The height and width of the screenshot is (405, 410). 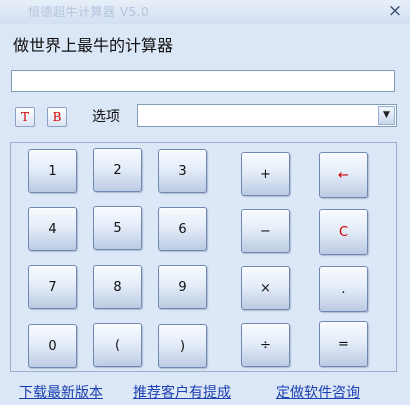 What do you see at coordinates (182, 229) in the screenshot?
I see `key-6: 6` at bounding box center [182, 229].